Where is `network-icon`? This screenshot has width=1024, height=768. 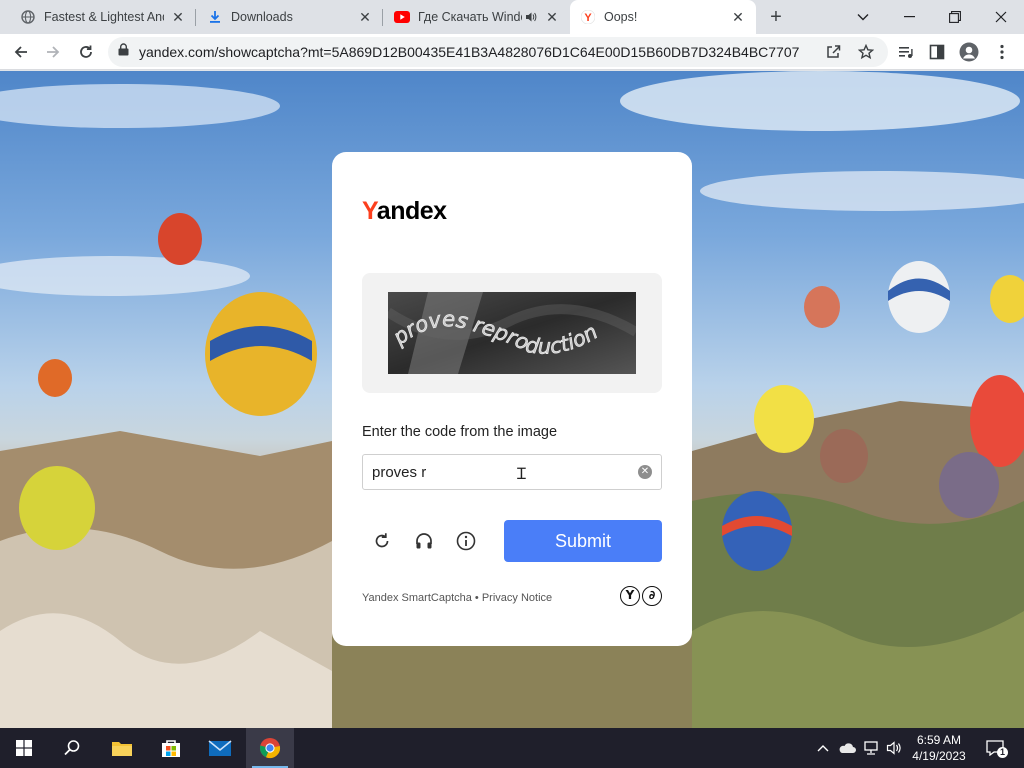 network-icon is located at coordinates (871, 748).